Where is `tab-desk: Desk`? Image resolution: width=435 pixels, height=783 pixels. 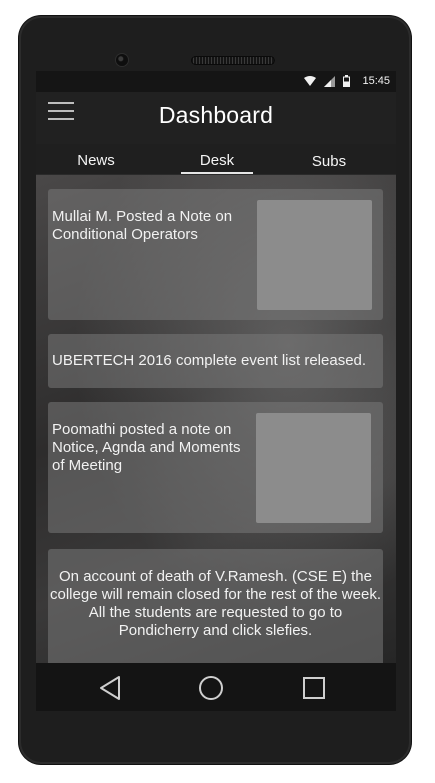
tab-desk: Desk is located at coordinates (217, 160).